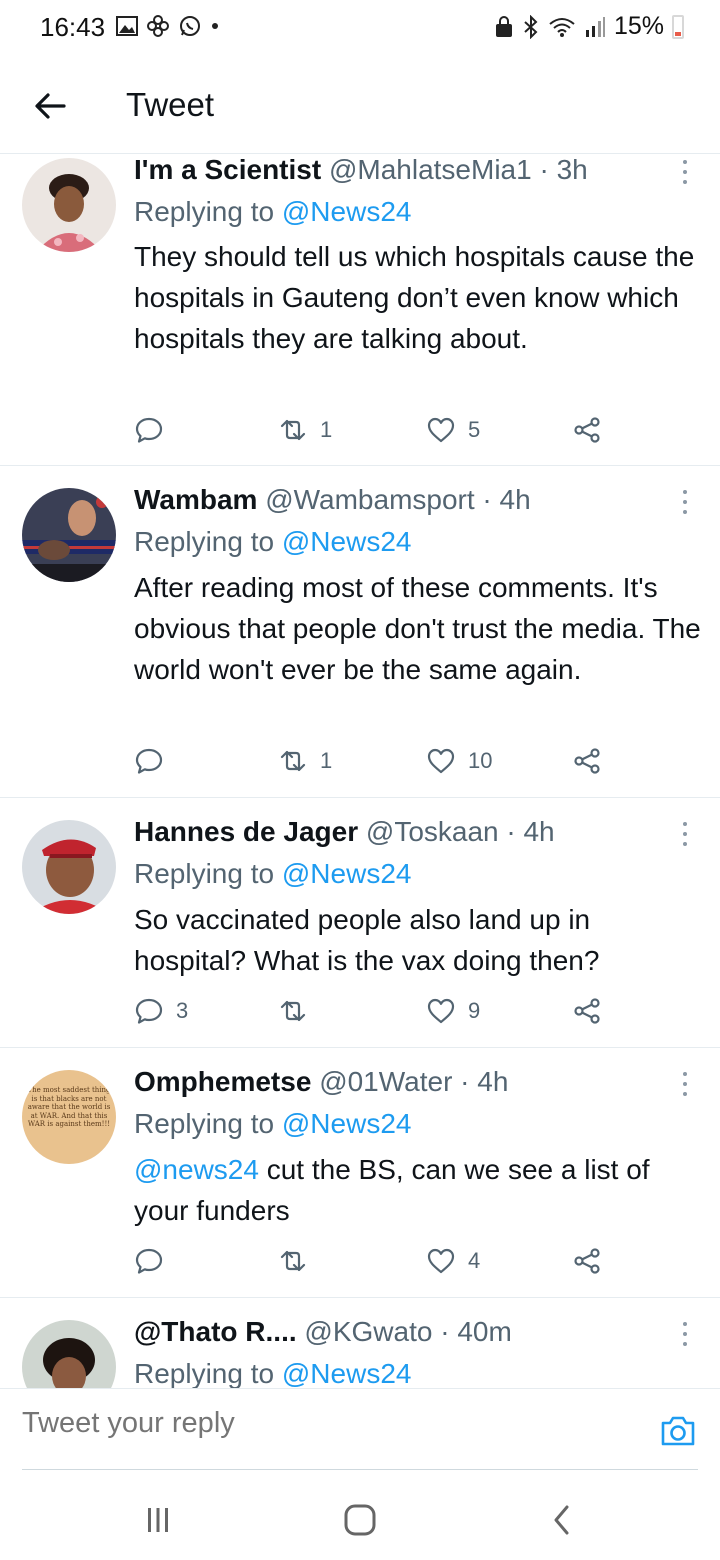 Image resolution: width=720 pixels, height=1560 pixels. Describe the element at coordinates (595, 26) in the screenshot. I see `signal-icon` at that location.